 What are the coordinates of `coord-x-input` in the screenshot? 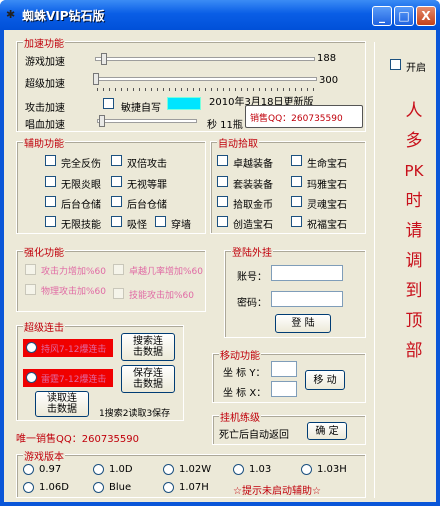 It's located at (284, 389).